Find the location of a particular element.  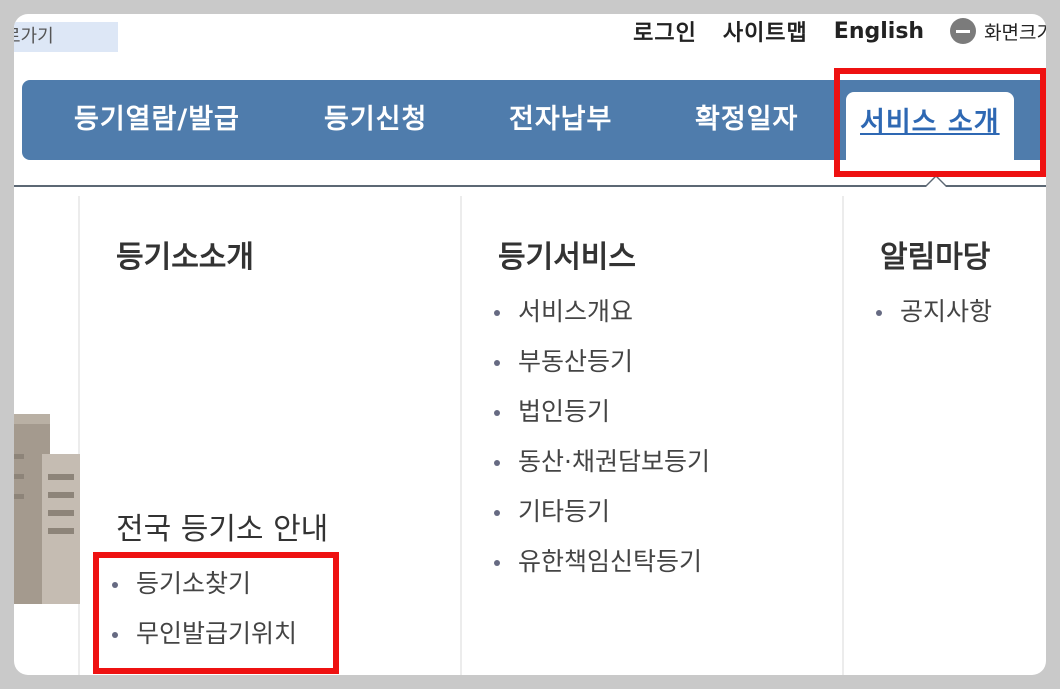

login-link: 로그인 is located at coordinates (665, 31).